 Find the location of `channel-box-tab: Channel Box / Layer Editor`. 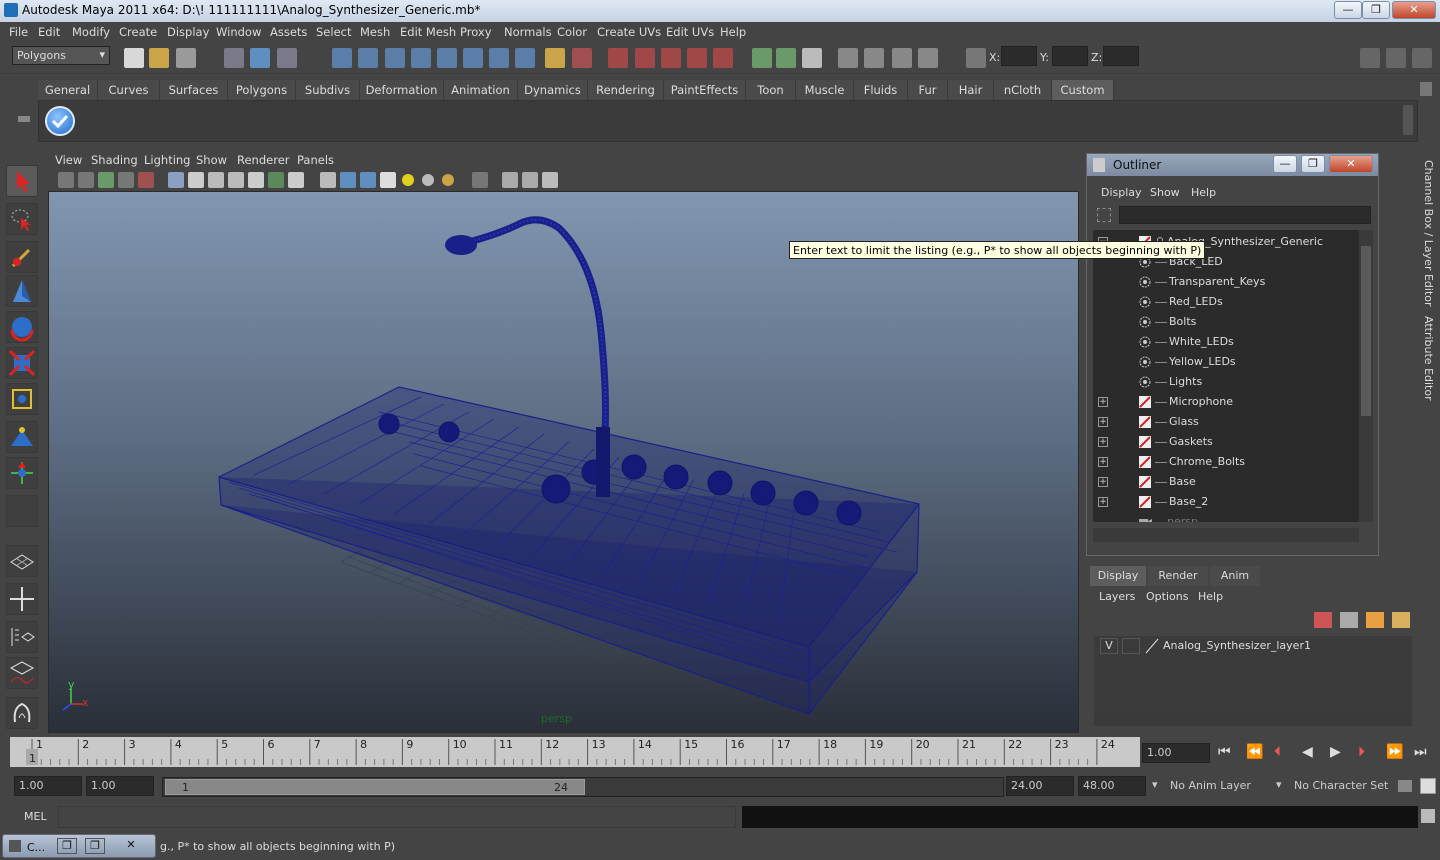

channel-box-tab: Channel Box / Layer Editor is located at coordinates (1428, 233).